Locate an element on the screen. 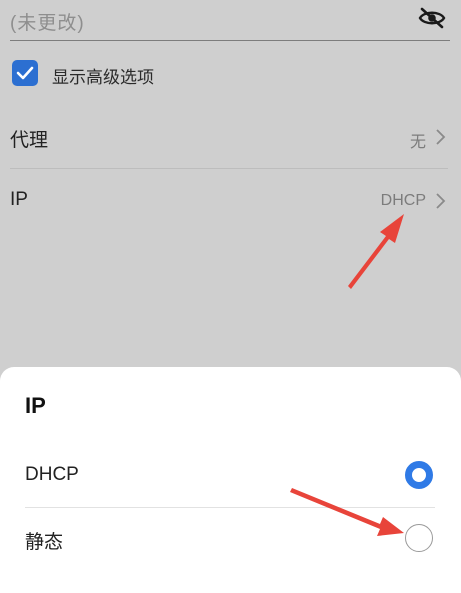 This screenshot has width=461, height=593. advanced-options-label: 显示高级选项 is located at coordinates (103, 77).